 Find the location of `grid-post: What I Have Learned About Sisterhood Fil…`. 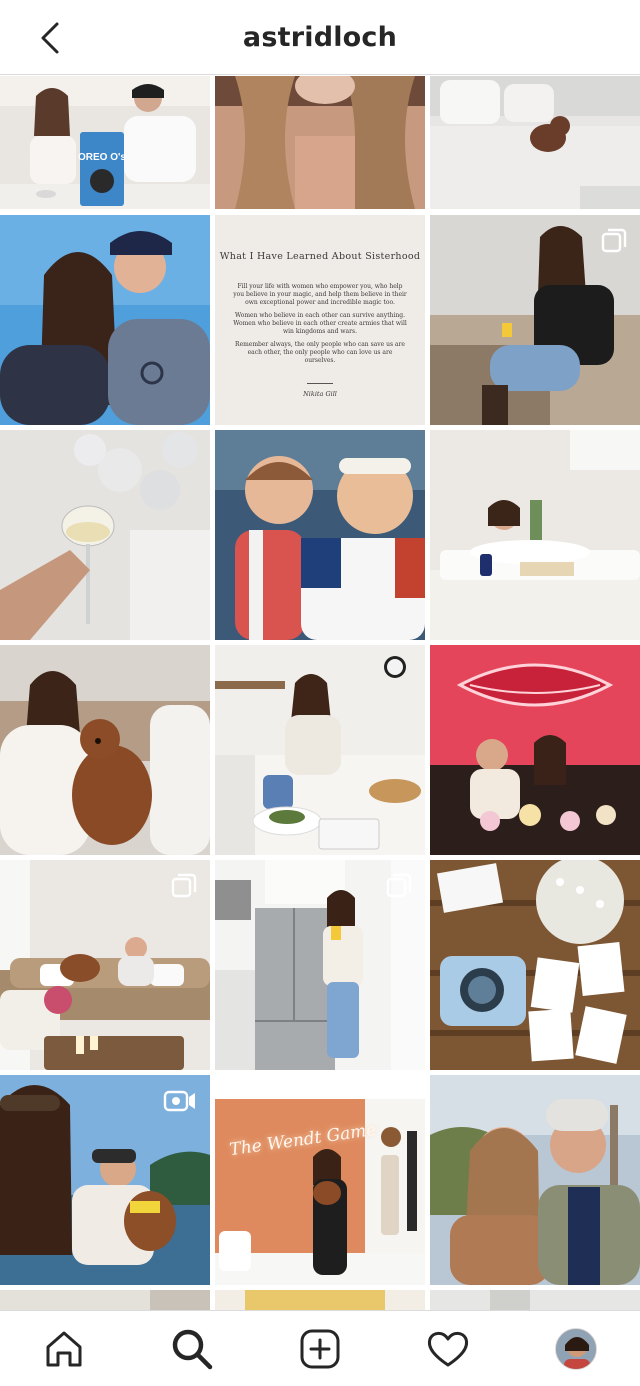

grid-post: What I Have Learned About Sisterhood Fil… is located at coordinates (320, 320).